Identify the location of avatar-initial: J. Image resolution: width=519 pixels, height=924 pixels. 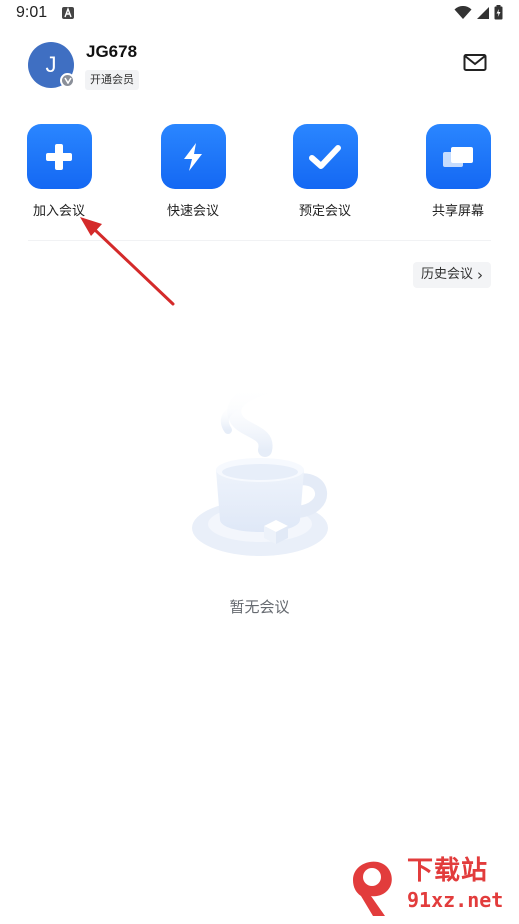
(51, 64).